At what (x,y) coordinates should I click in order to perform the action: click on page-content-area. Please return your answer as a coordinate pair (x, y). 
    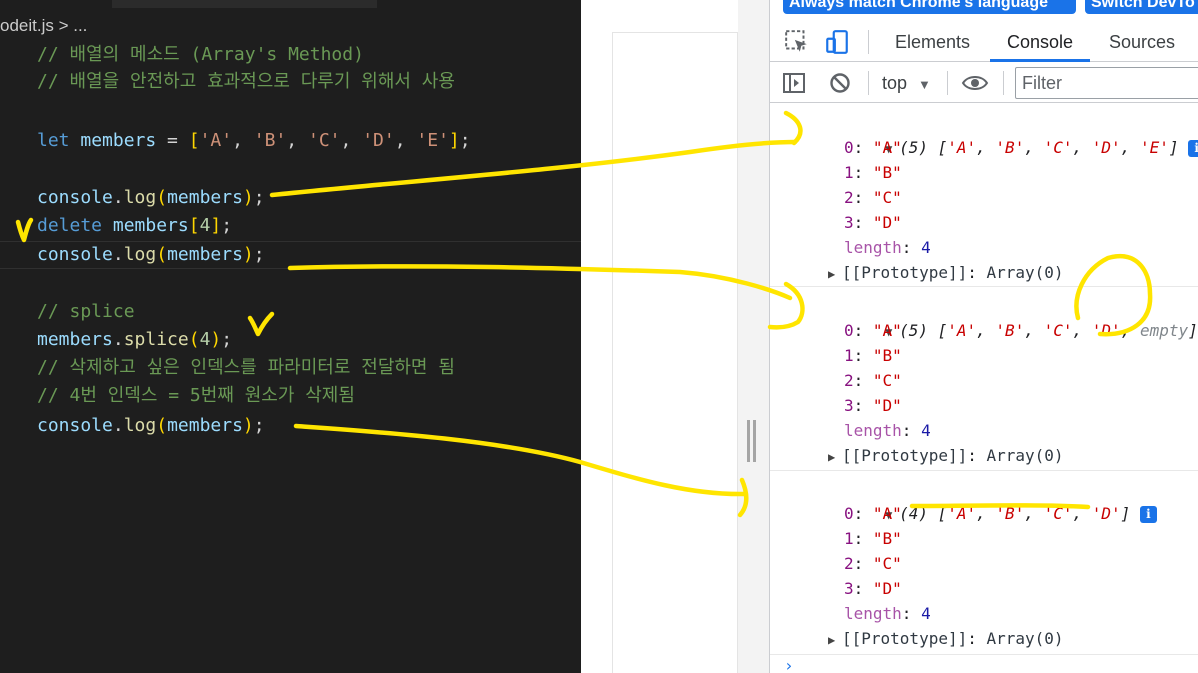
    Looking at the image, I should click on (675, 352).